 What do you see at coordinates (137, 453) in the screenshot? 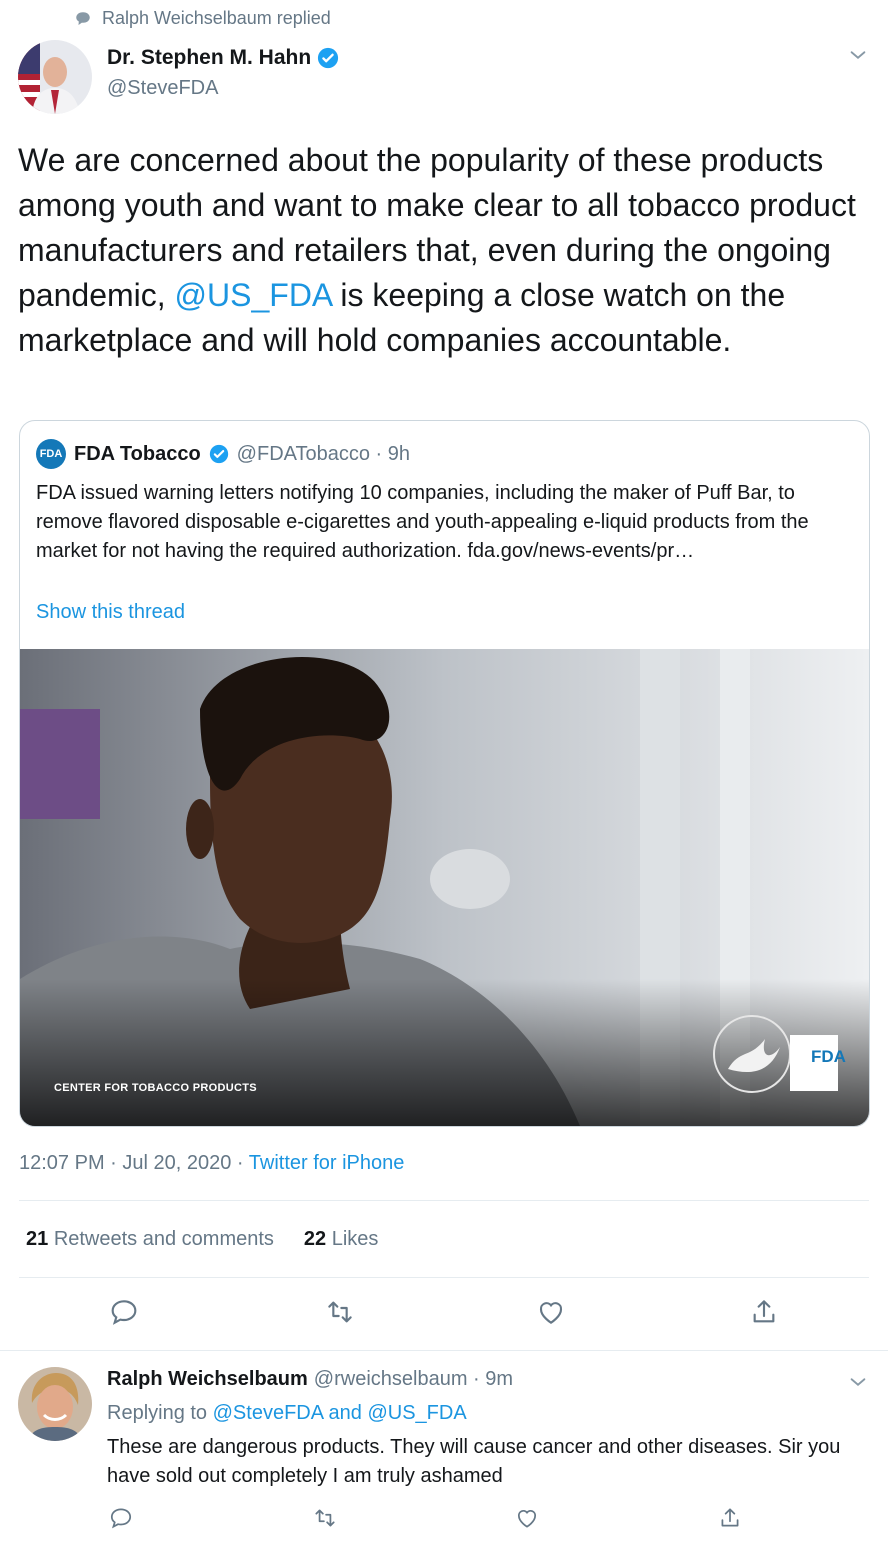
I see `quote-author-name: FDA Tobacco` at bounding box center [137, 453].